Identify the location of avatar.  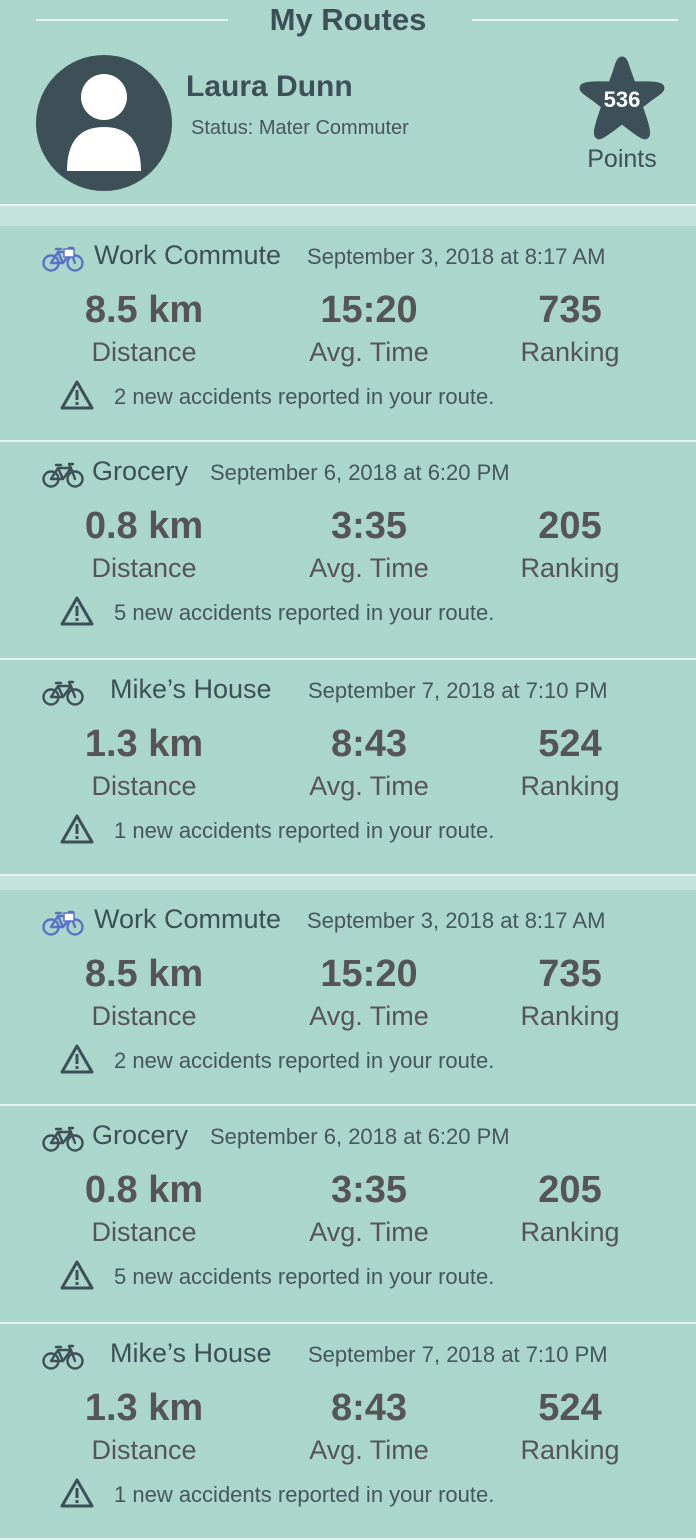
(104, 123).